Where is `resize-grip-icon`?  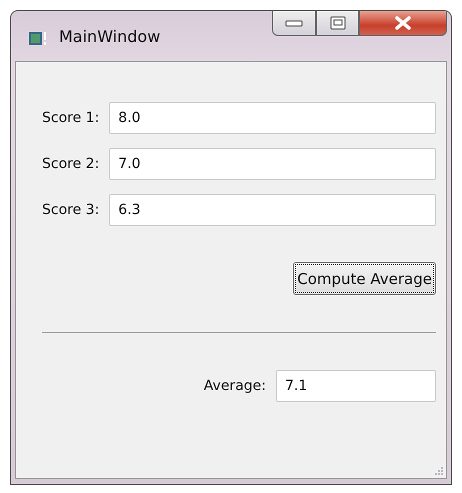
resize-grip-icon is located at coordinates (439, 471).